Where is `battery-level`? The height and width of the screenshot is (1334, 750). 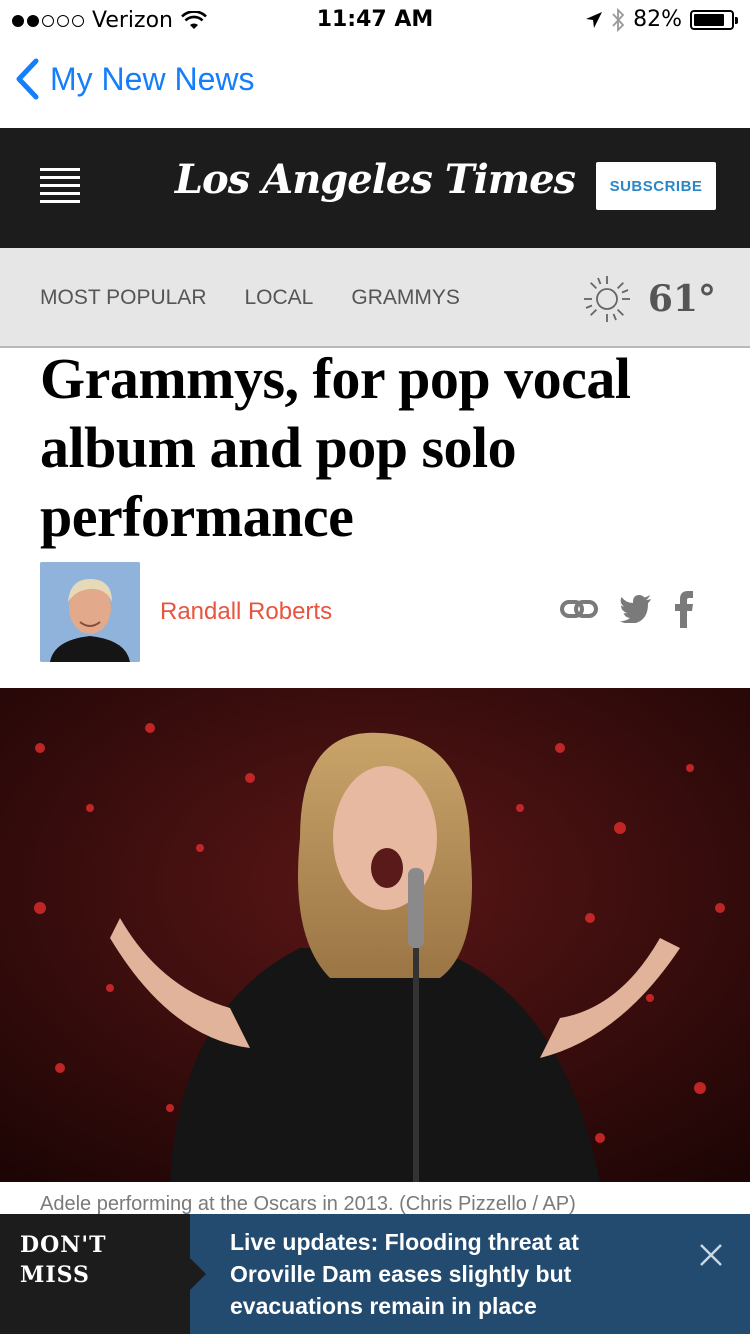
battery-level is located at coordinates (709, 19).